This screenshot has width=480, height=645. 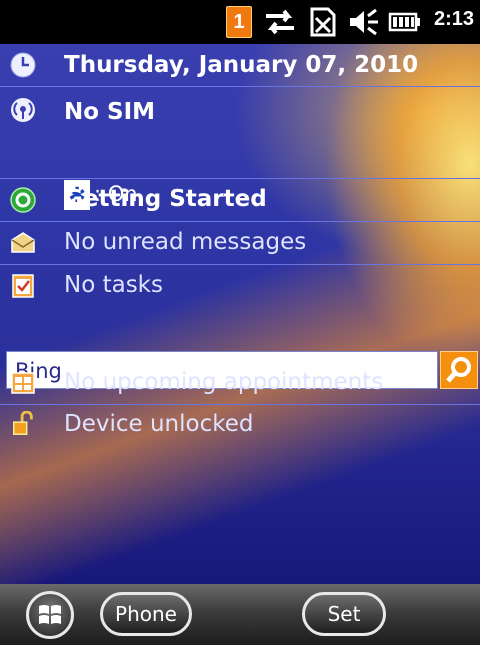 What do you see at coordinates (23, 110) in the screenshot?
I see `wireless-signal-icon` at bounding box center [23, 110].